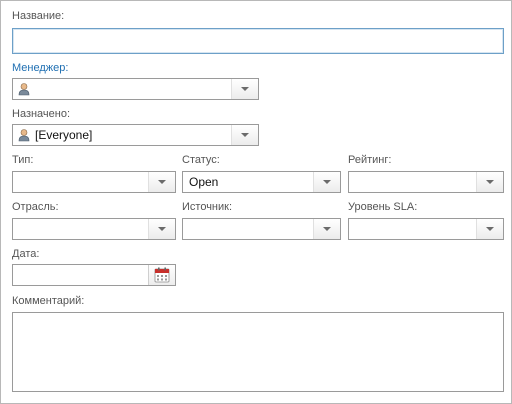 This screenshot has height=404, width=512. I want to click on rating-label: Рейтинг:, so click(370, 160).